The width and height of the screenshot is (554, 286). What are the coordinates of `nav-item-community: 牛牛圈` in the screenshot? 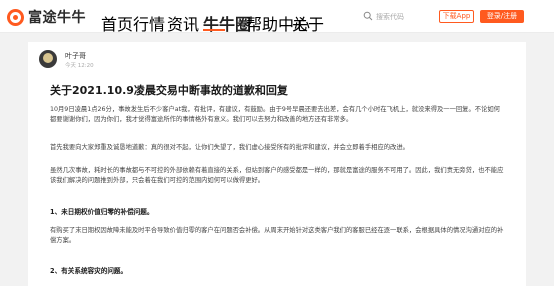 It's located at (227, 23).